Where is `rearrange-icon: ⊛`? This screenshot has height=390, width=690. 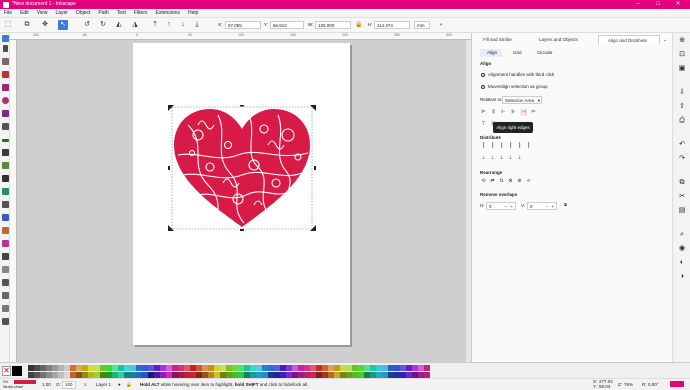 rearrange-icon: ⊛ is located at coordinates (519, 181).